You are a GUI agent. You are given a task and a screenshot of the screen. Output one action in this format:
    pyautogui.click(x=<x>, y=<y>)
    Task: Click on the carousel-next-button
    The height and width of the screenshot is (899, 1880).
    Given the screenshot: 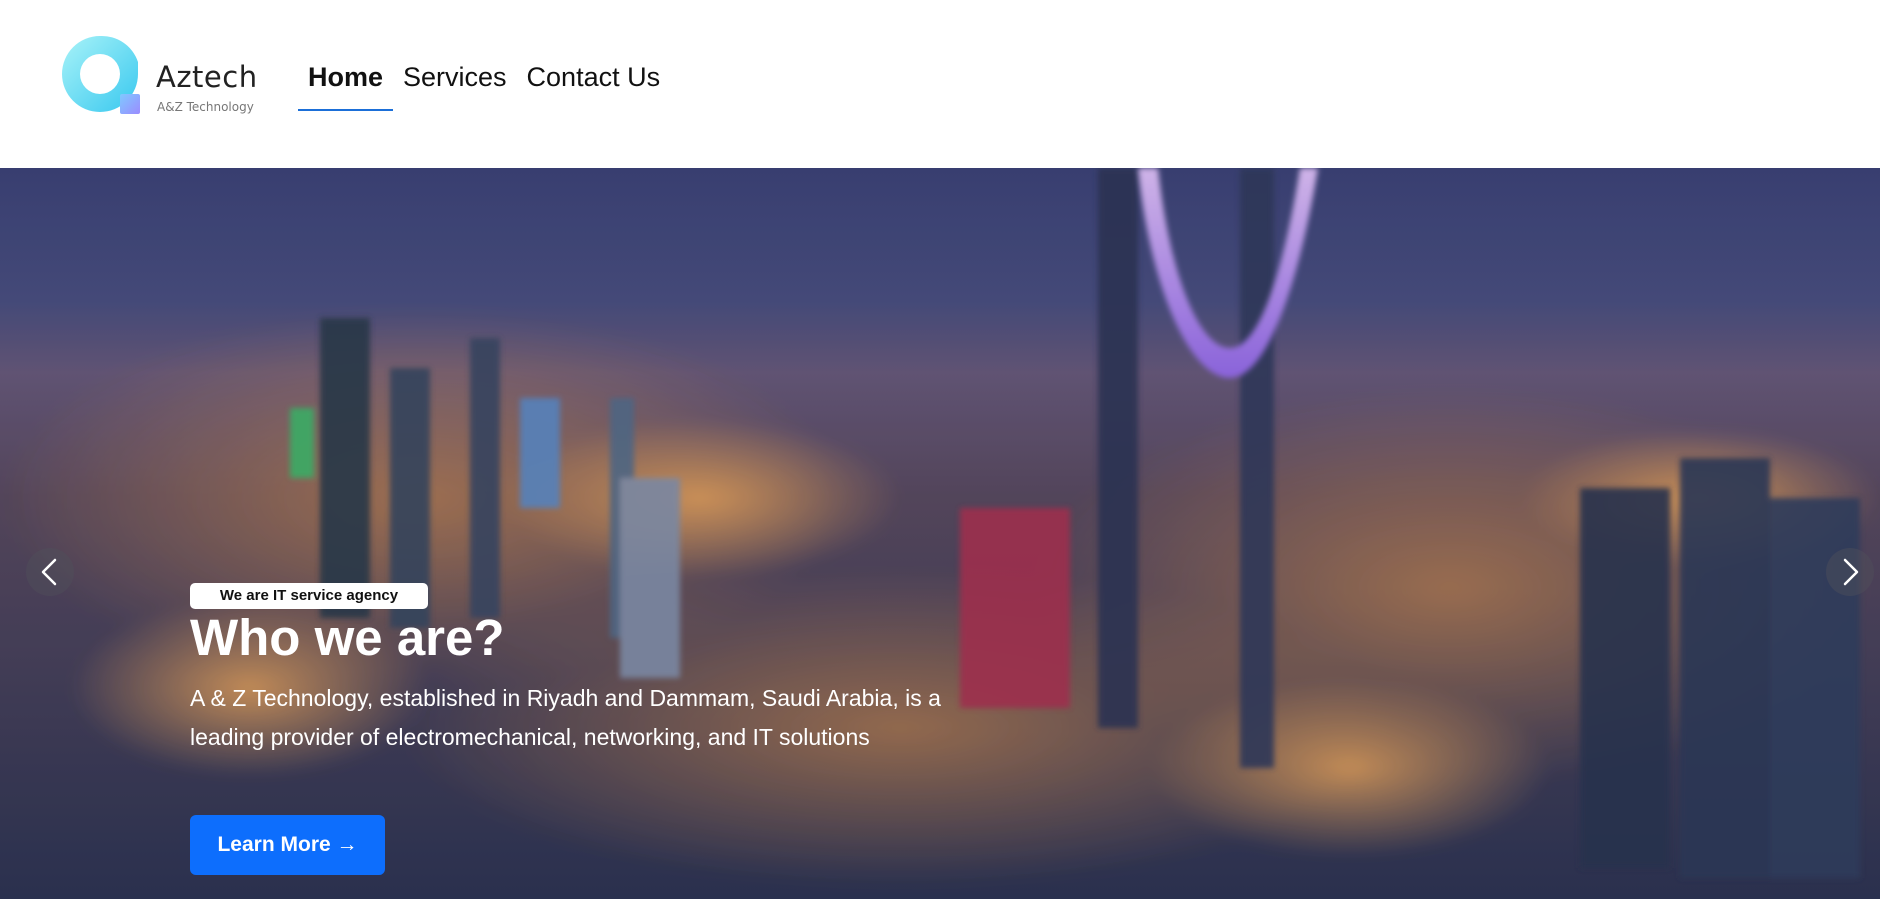 What is the action you would take?
    pyautogui.click(x=1850, y=572)
    